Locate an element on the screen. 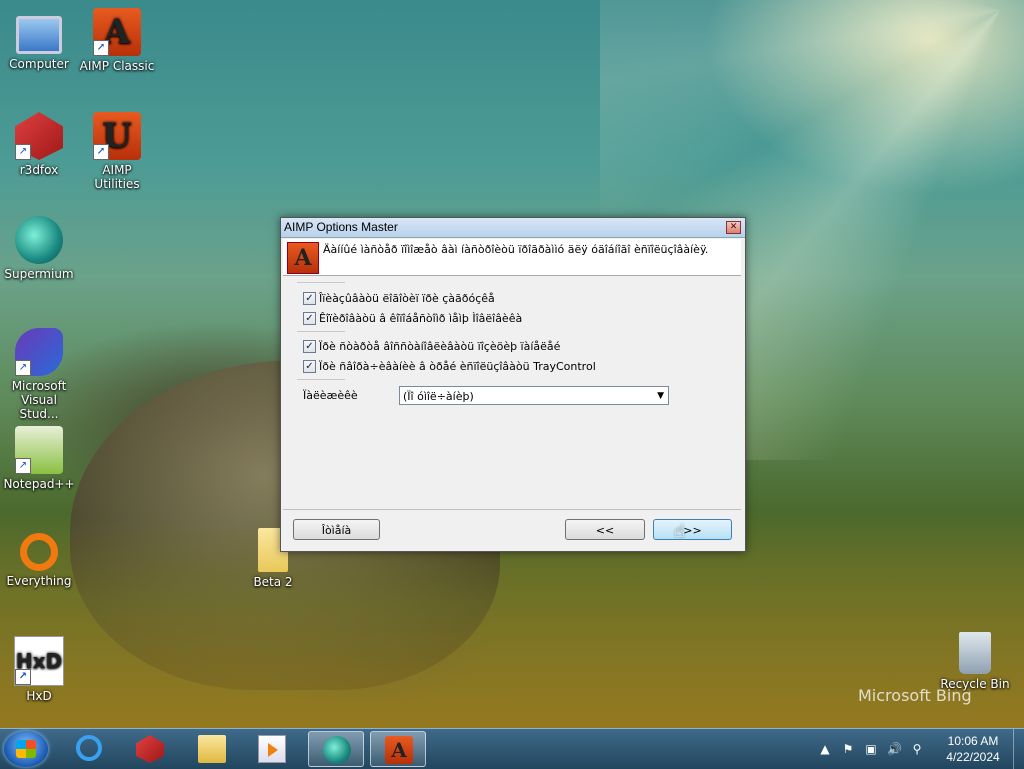  dialog-title: AIMP Options Master is located at coordinates (341, 227).